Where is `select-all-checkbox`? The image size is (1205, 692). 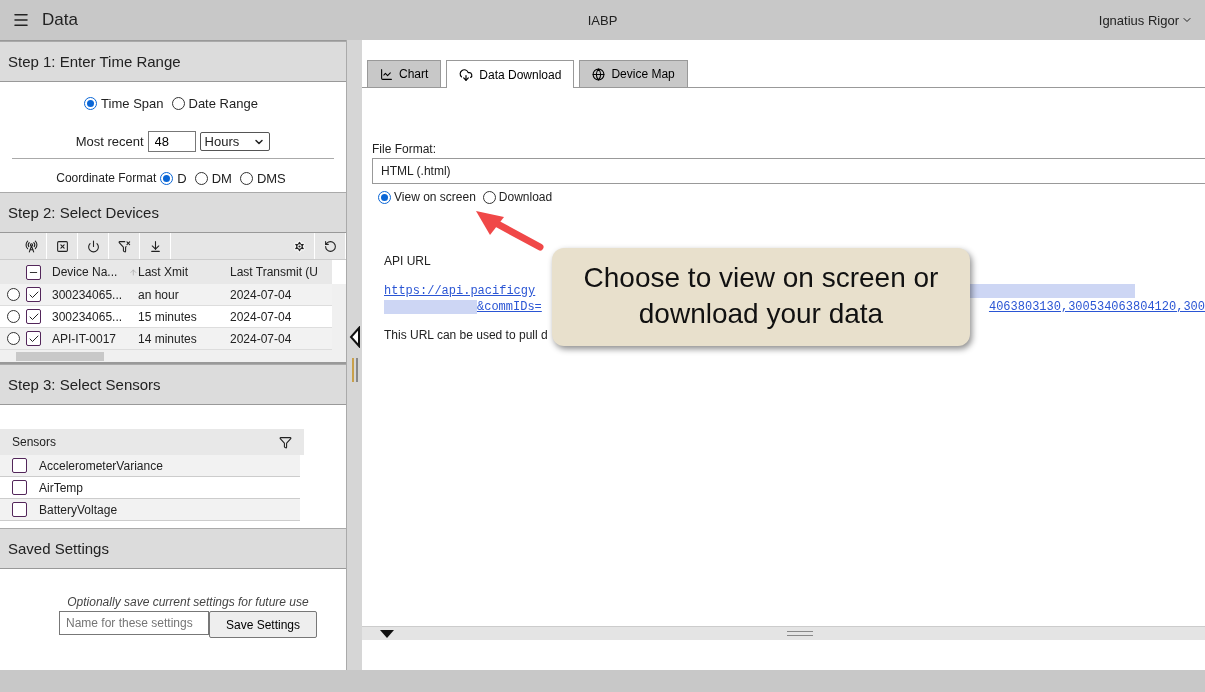 select-all-checkbox is located at coordinates (33, 272).